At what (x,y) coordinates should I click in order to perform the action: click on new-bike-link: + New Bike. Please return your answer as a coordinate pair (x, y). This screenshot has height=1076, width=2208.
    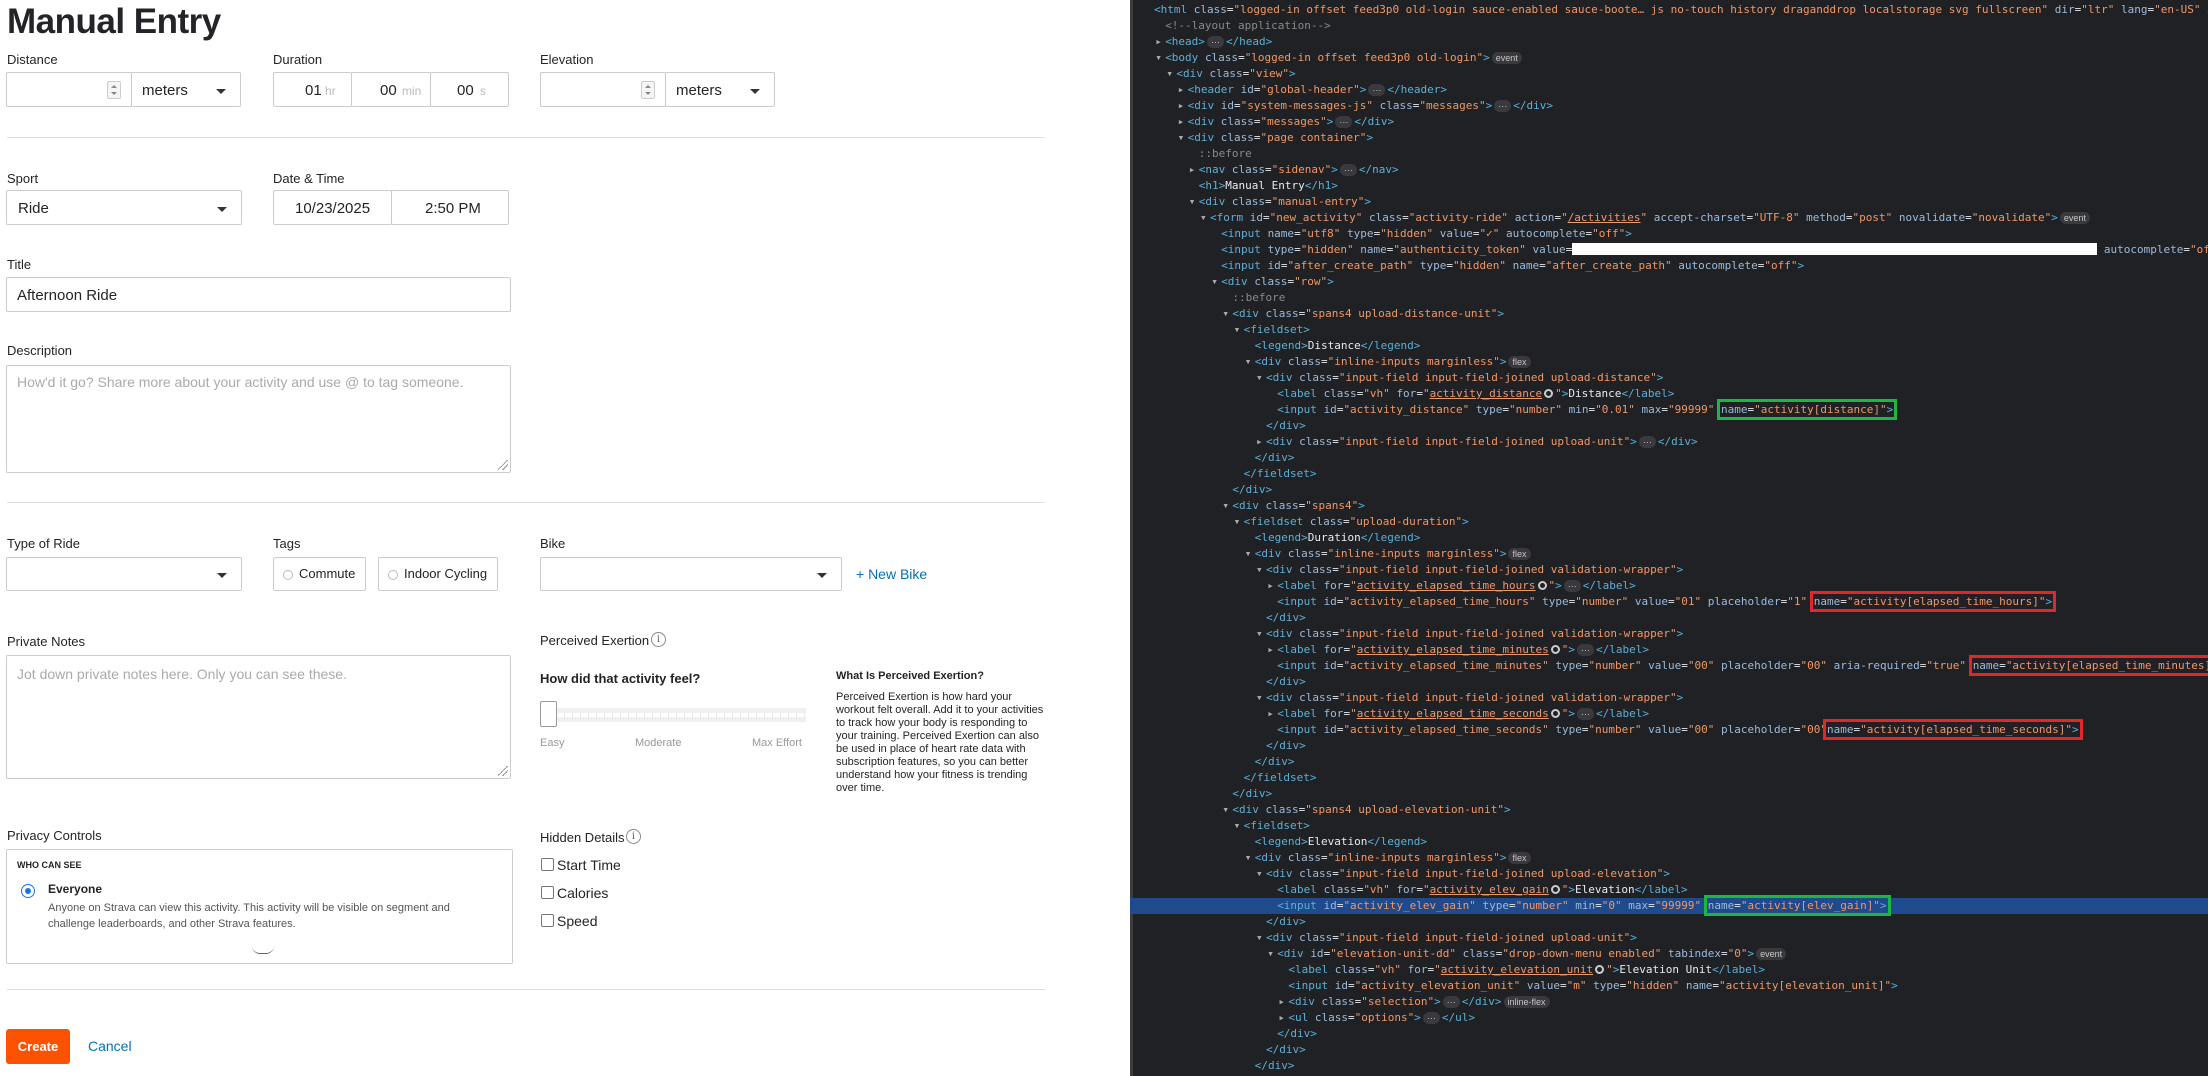
    Looking at the image, I should click on (891, 574).